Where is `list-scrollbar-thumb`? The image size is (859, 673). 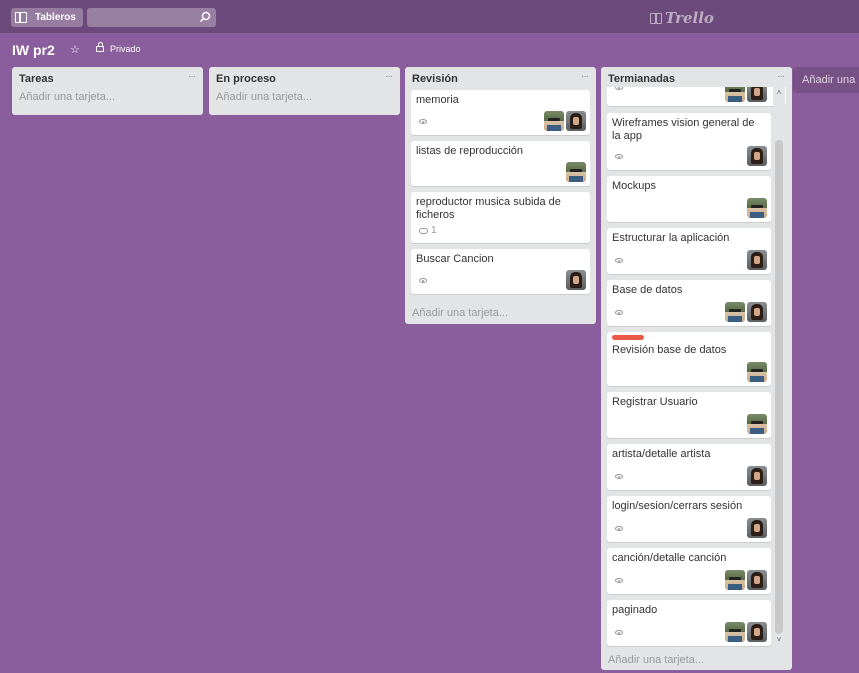 list-scrollbar-thumb is located at coordinates (779, 387).